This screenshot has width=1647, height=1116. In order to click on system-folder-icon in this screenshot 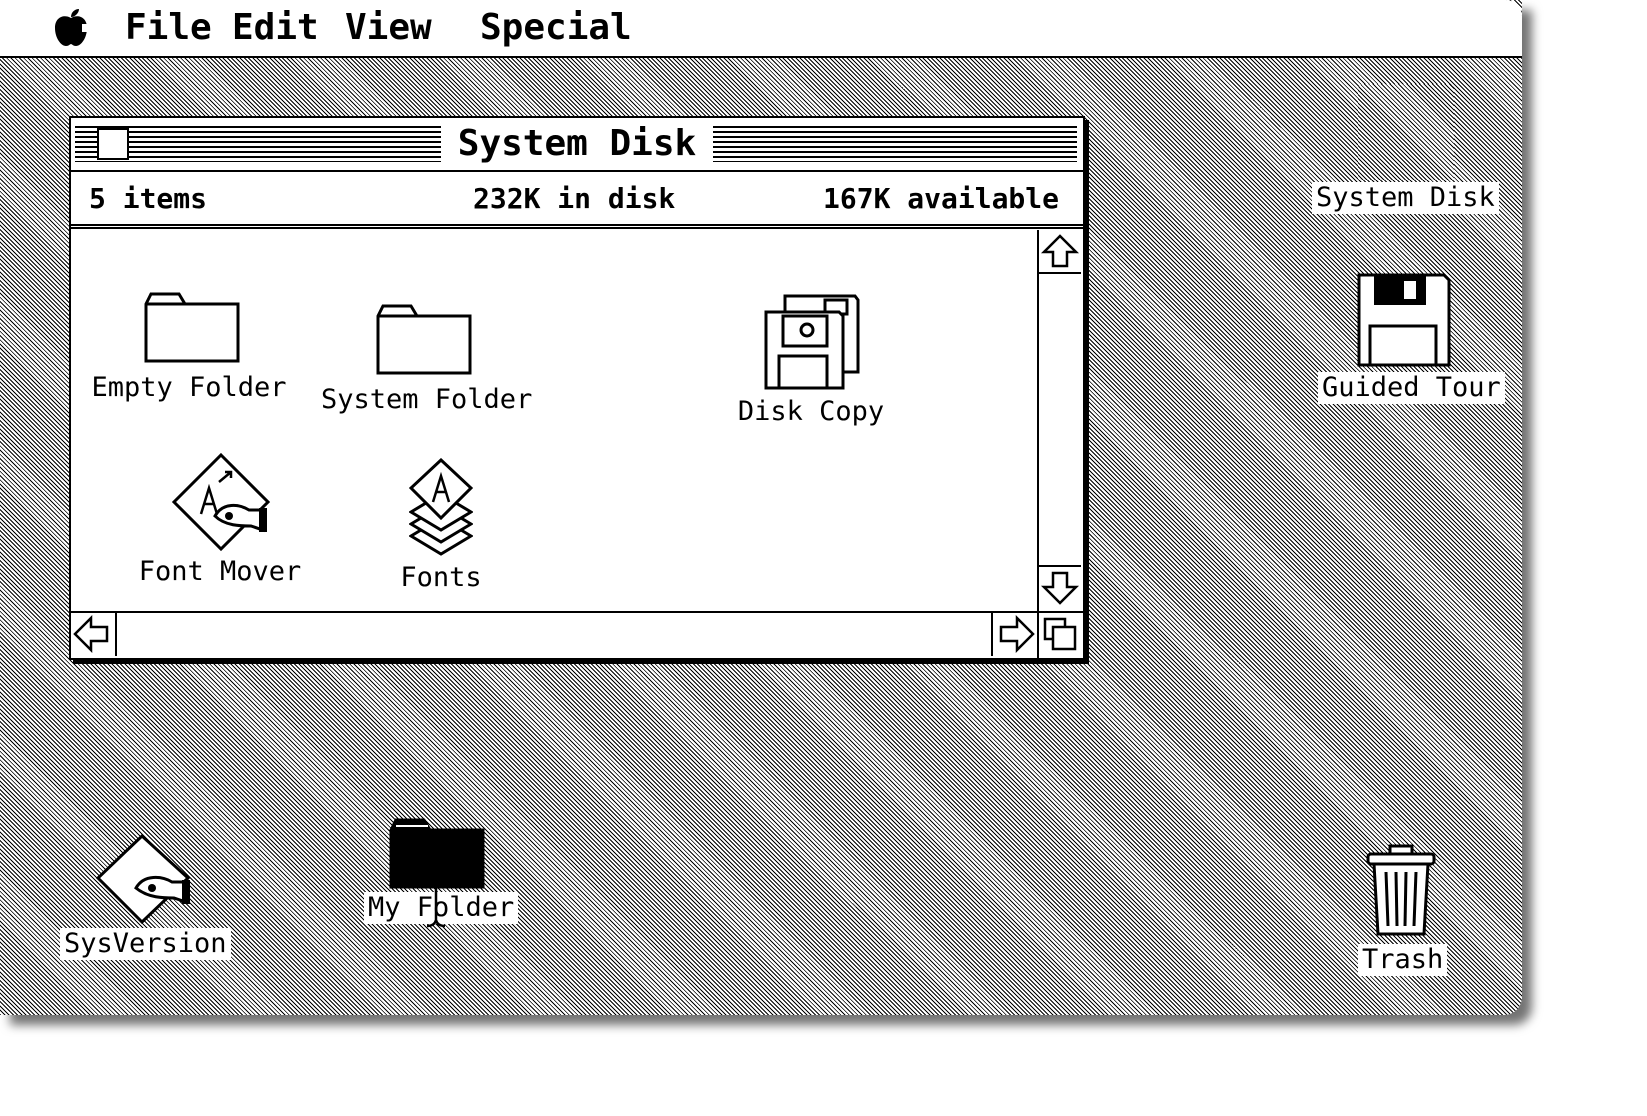, I will do `click(424, 339)`.